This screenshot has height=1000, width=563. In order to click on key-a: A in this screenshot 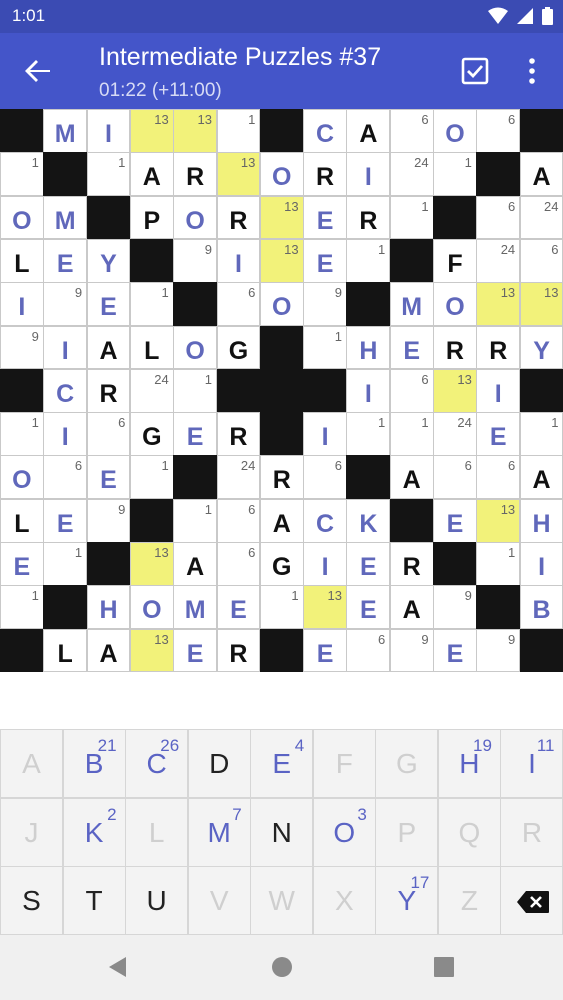, I will do `click(32, 764)`.